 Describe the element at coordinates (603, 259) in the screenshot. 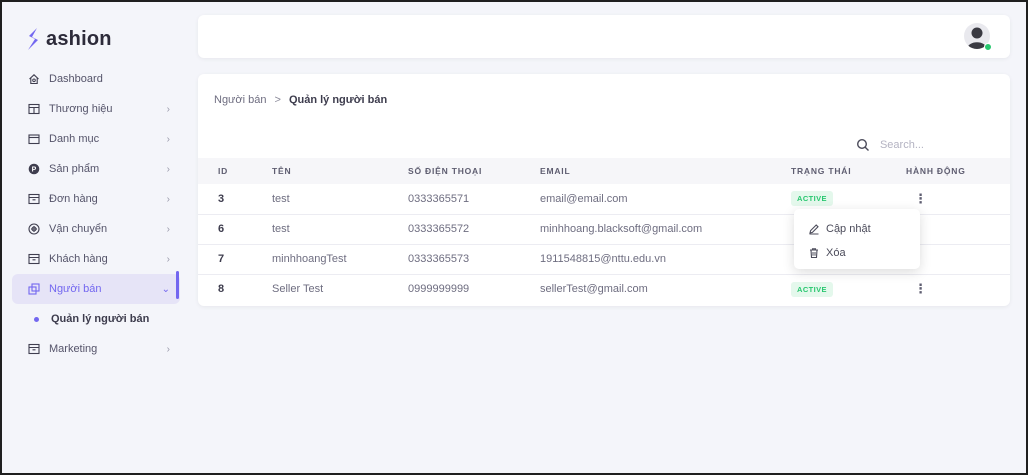

I see `cell-email: 1911548815@nttu.edu.vn` at that location.